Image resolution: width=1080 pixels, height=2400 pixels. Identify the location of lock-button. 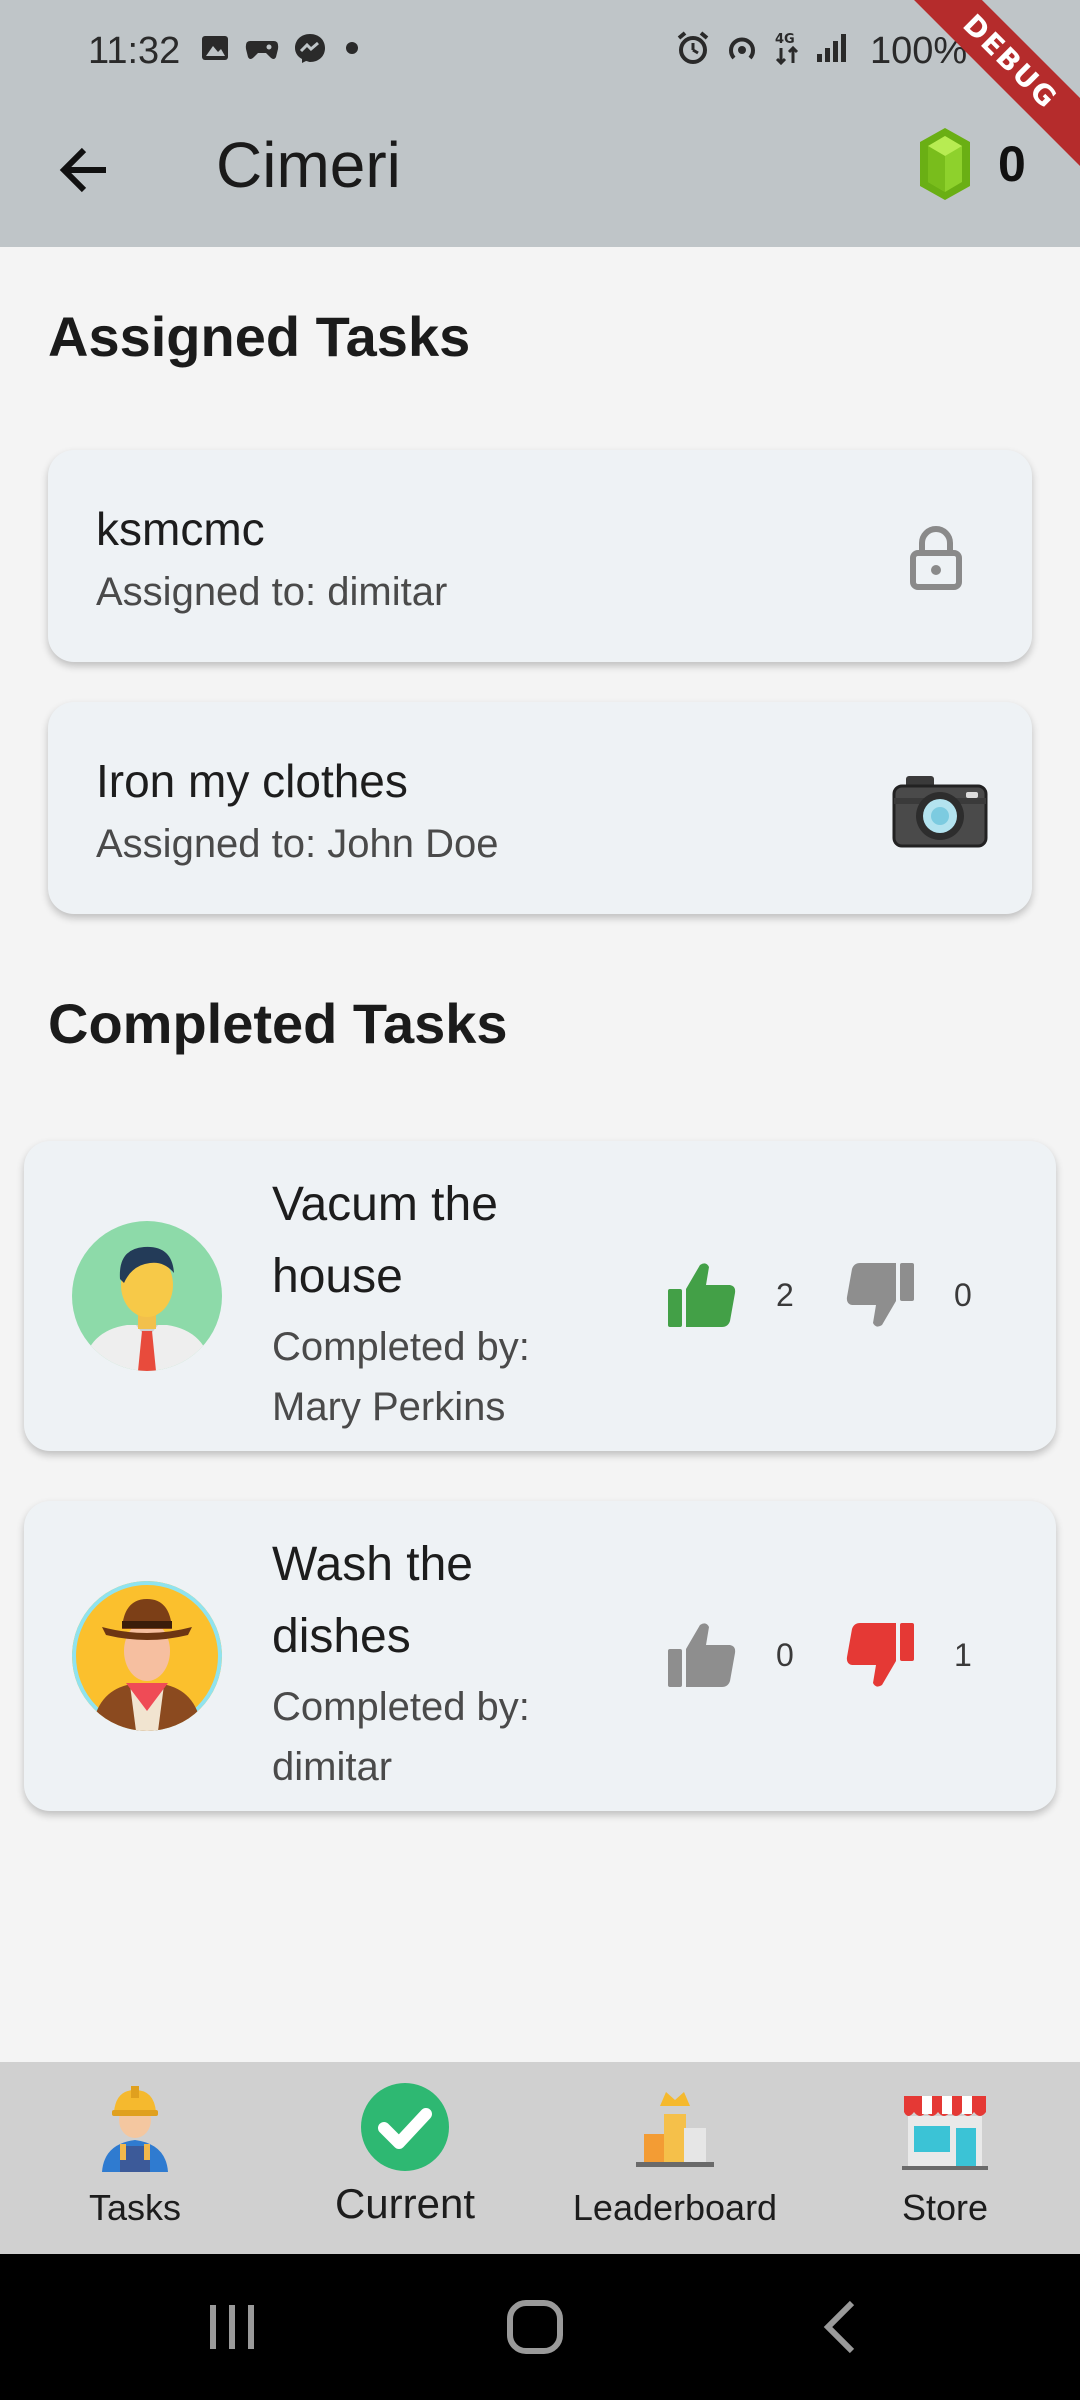
(936, 558).